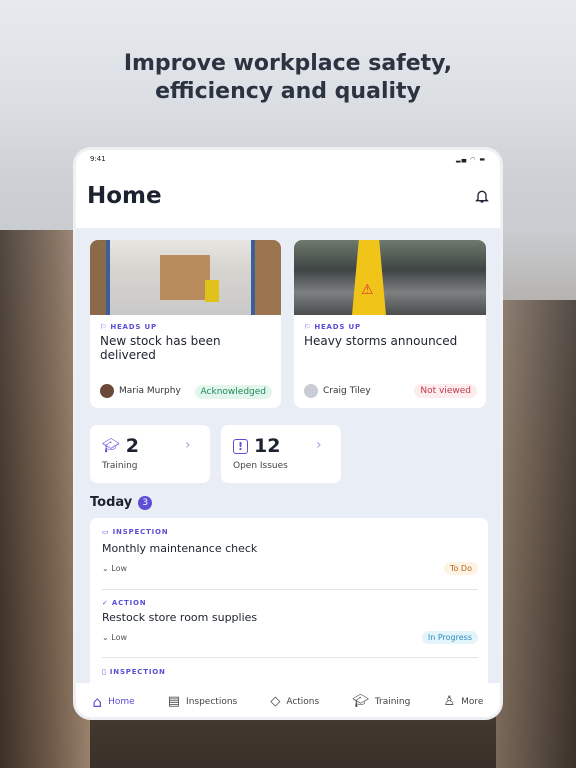 The height and width of the screenshot is (768, 576). I want to click on nav-label: Inspections, so click(212, 701).